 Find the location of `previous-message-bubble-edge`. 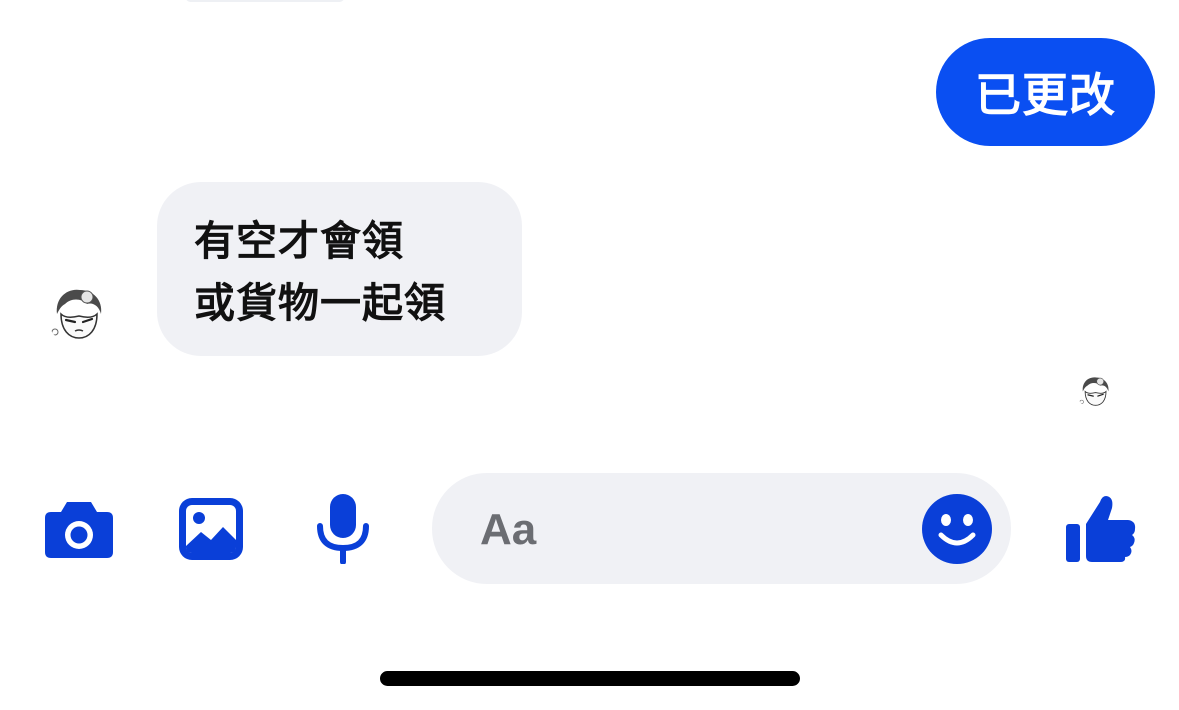

previous-message-bubble-edge is located at coordinates (265, 1).